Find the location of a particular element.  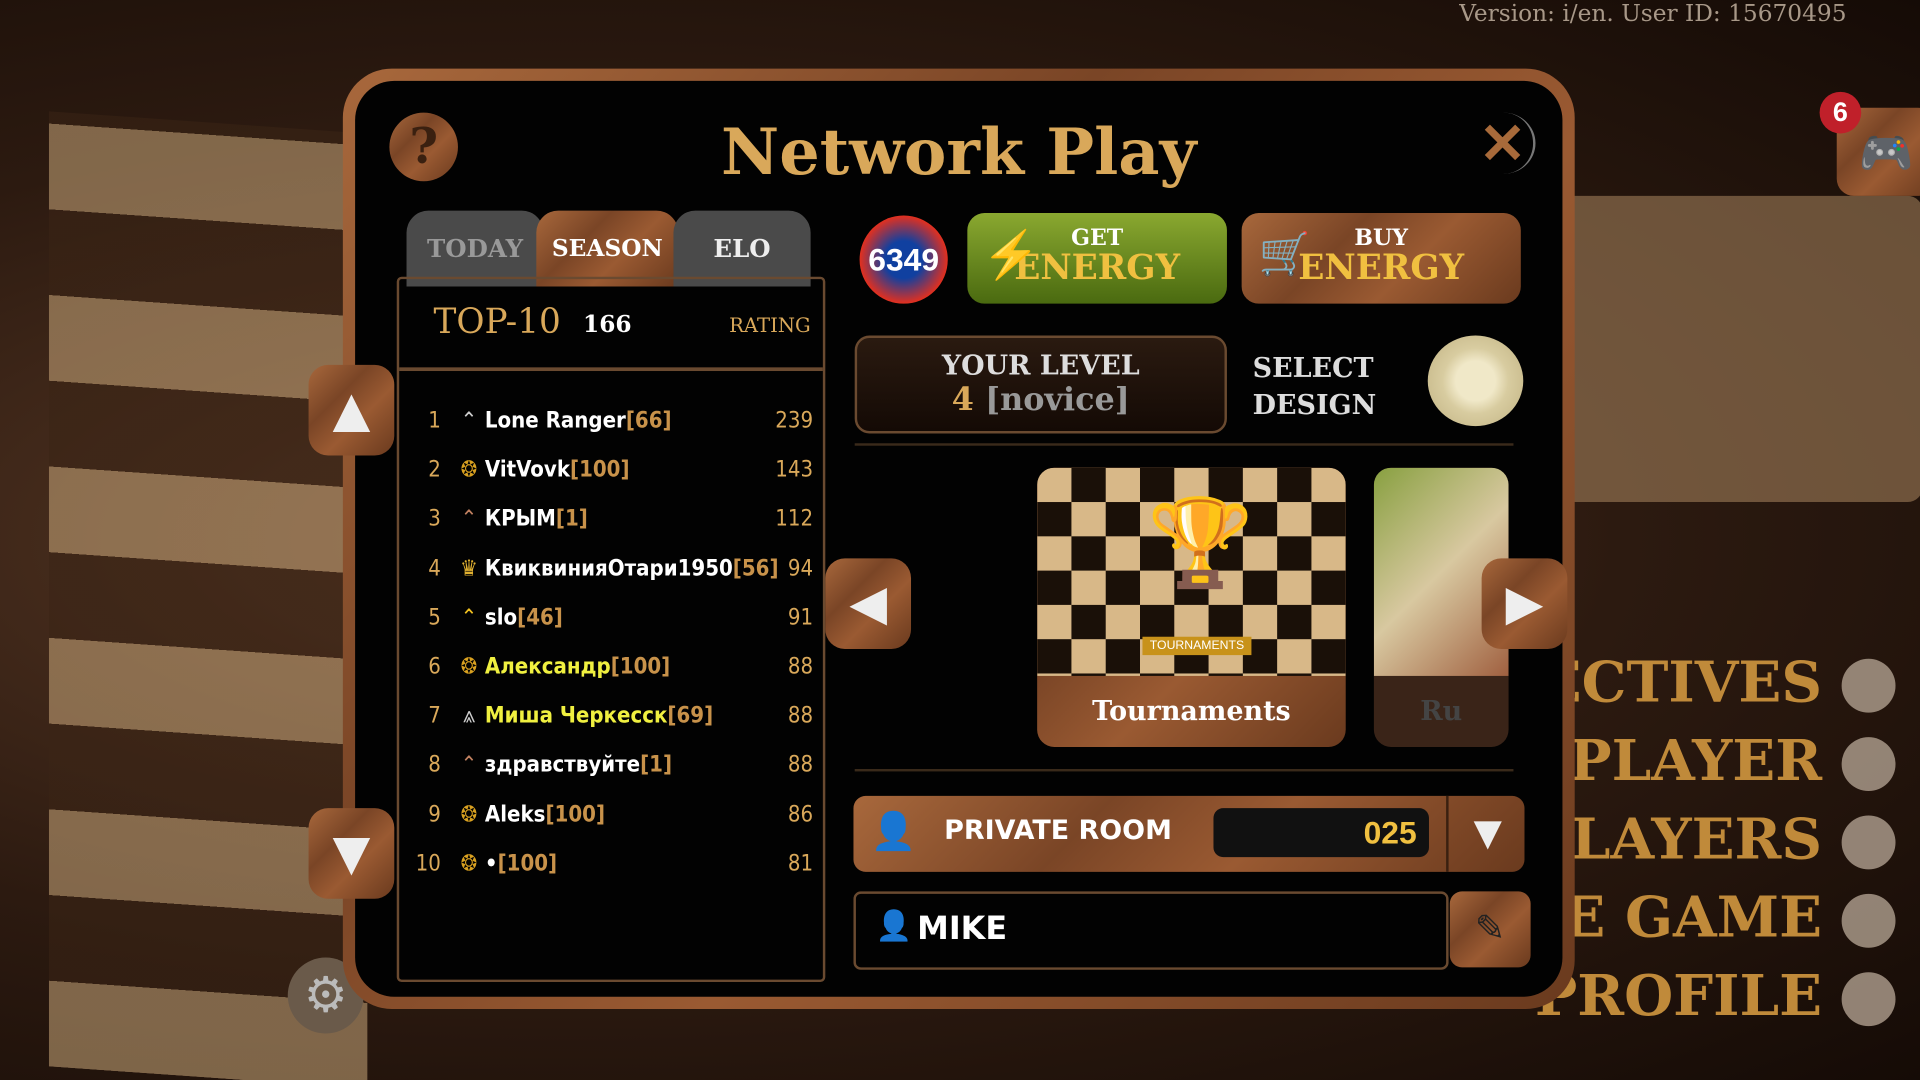

dialog-title: Network Play is located at coordinates (958, 152).